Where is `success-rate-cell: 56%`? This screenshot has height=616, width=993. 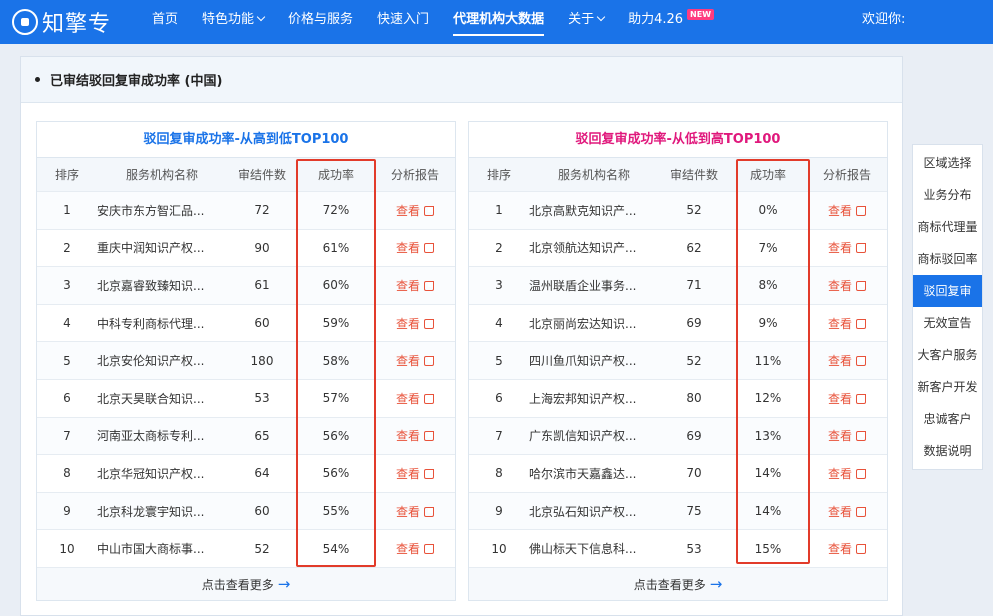
success-rate-cell: 56% is located at coordinates (336, 473).